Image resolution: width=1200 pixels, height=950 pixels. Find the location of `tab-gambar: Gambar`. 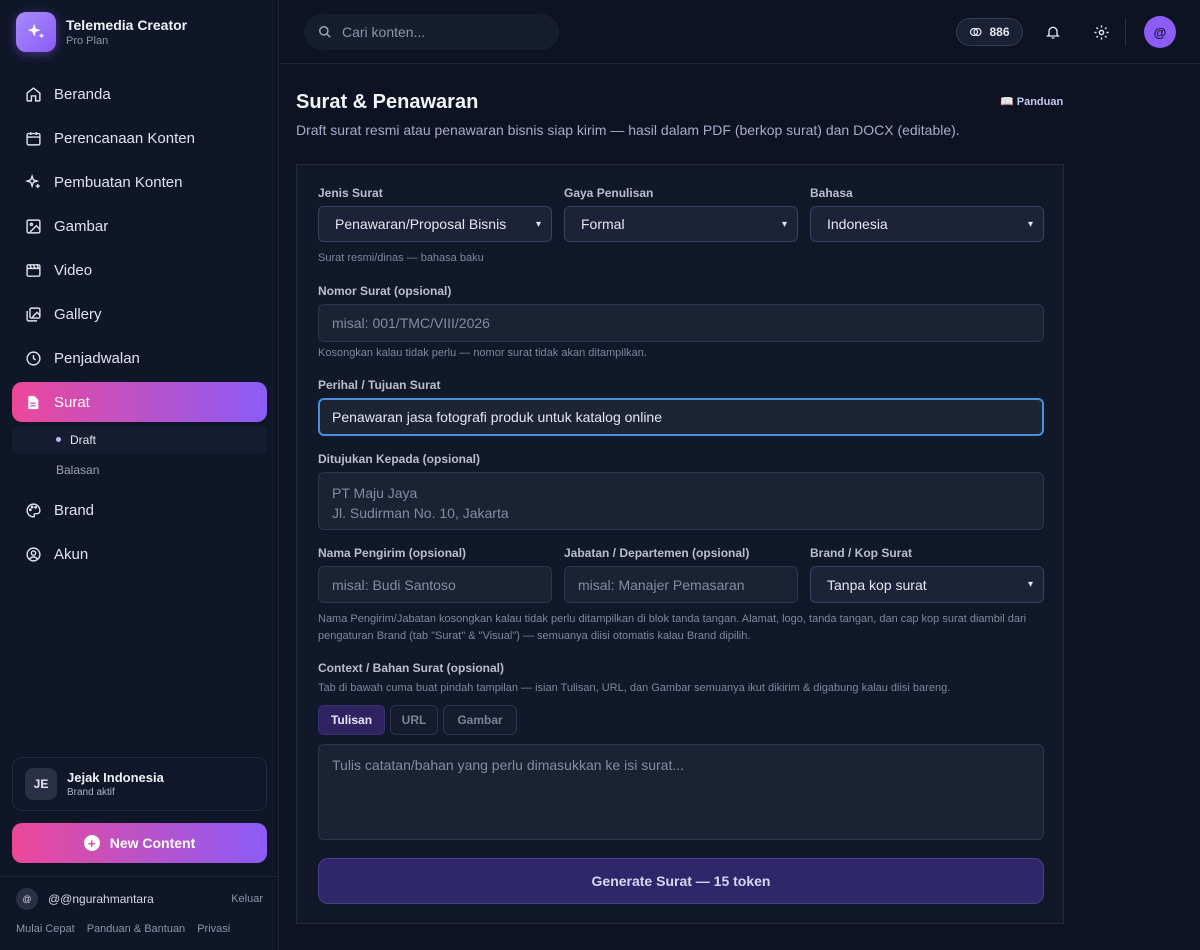

tab-gambar: Gambar is located at coordinates (480, 720).